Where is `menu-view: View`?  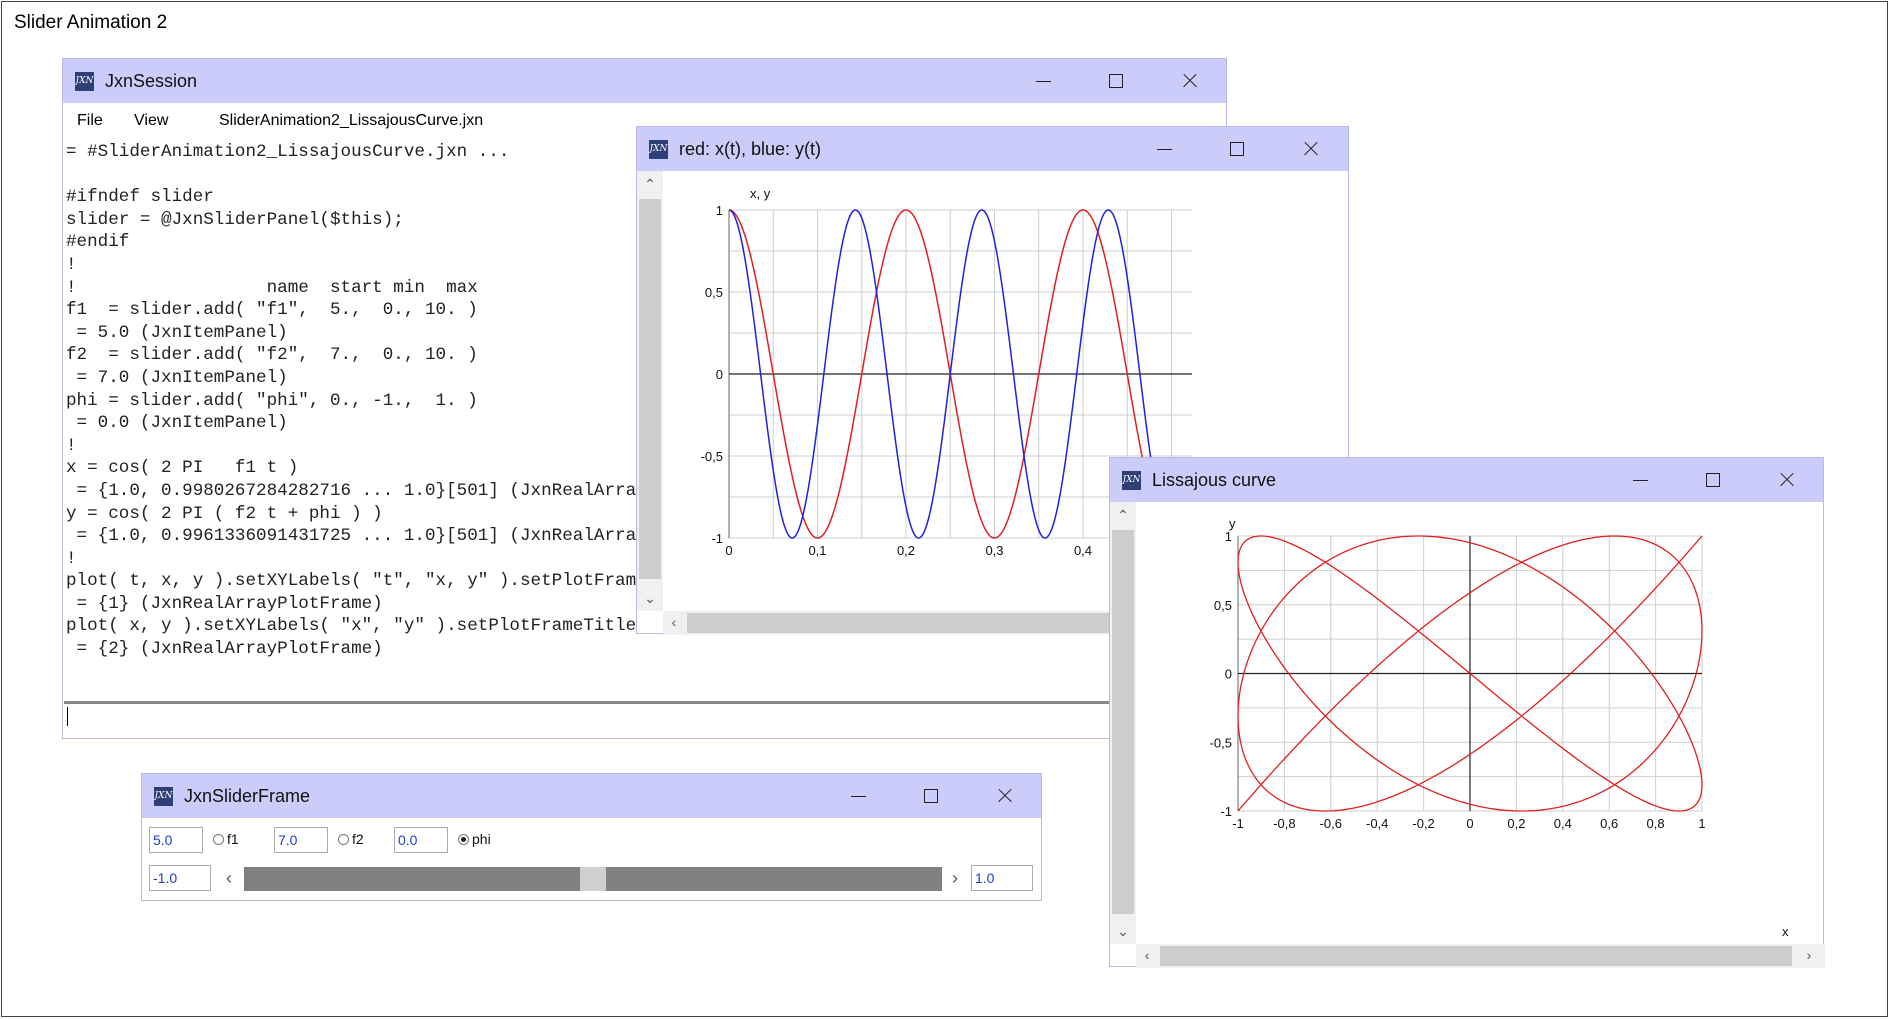
menu-view: View is located at coordinates (151, 121).